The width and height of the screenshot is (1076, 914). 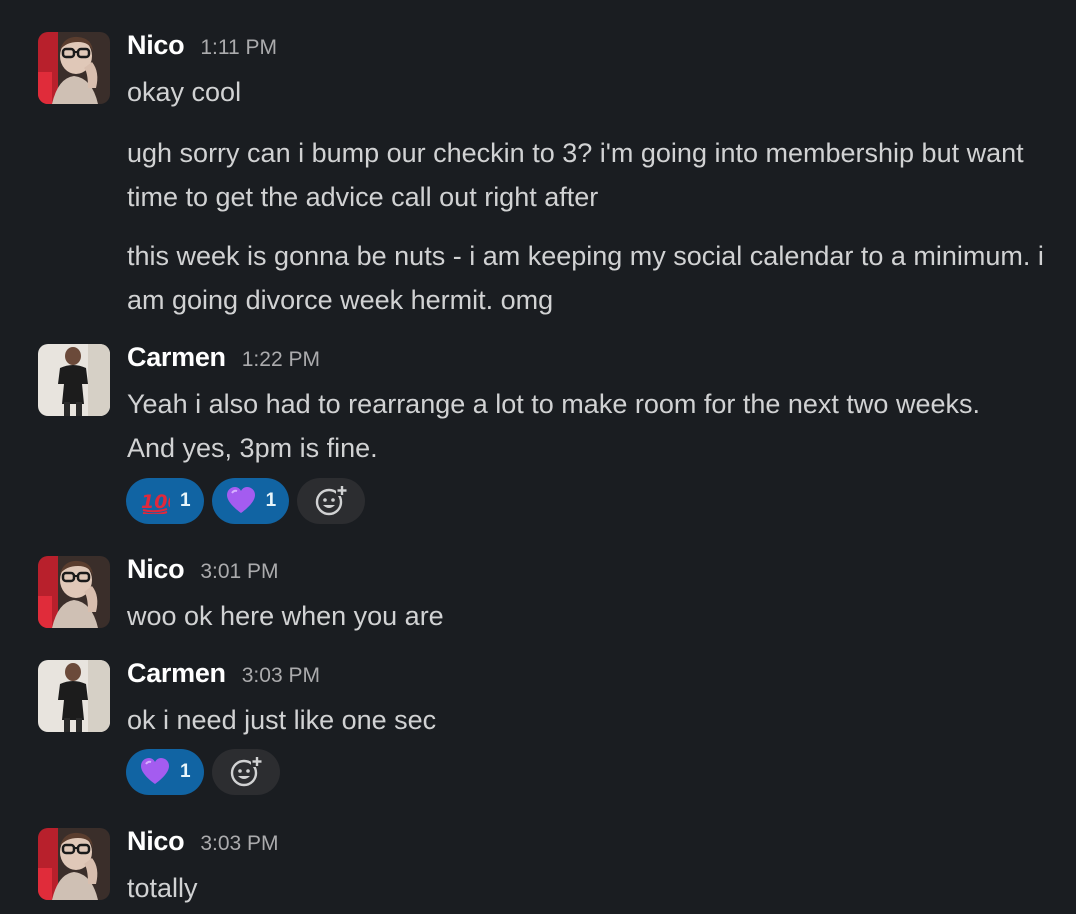 What do you see at coordinates (184, 92) in the screenshot?
I see `message-text: okay cool` at bounding box center [184, 92].